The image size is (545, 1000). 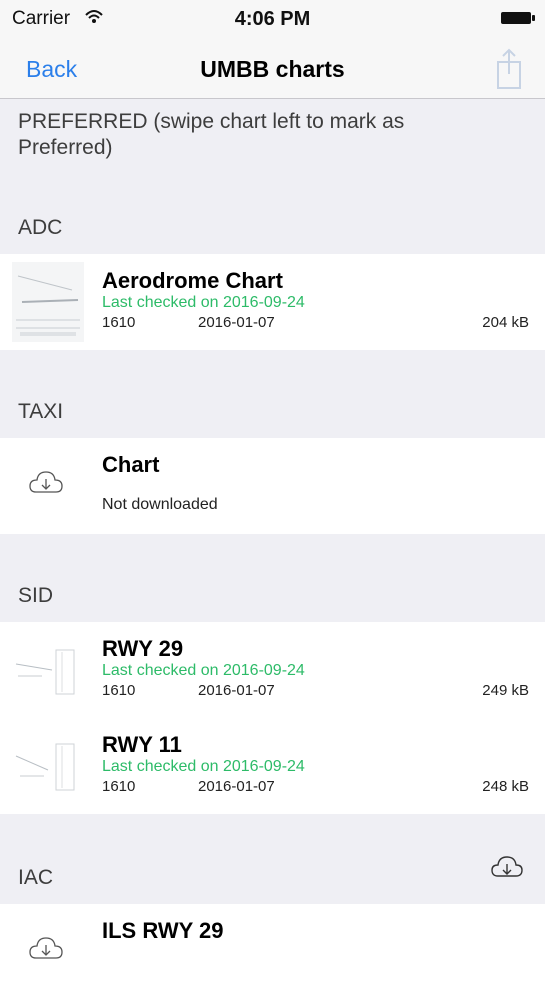 What do you see at coordinates (272, 859) in the screenshot?
I see `section-header-iac: IAC` at bounding box center [272, 859].